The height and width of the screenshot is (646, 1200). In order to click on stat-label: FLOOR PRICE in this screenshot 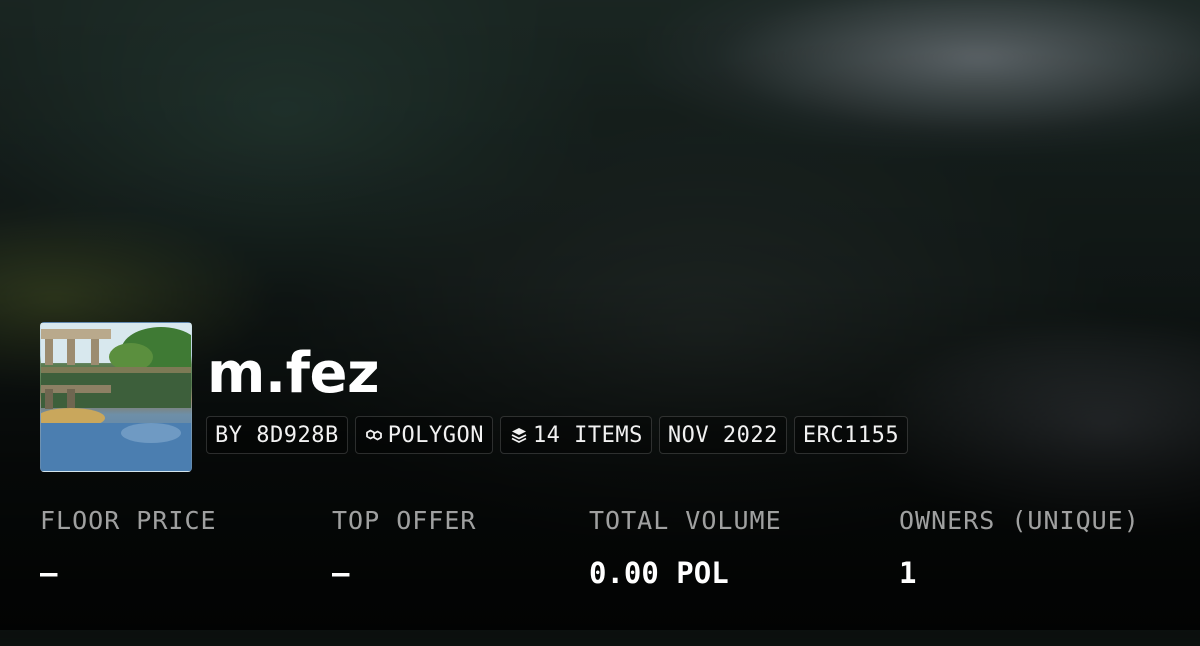, I will do `click(128, 520)`.